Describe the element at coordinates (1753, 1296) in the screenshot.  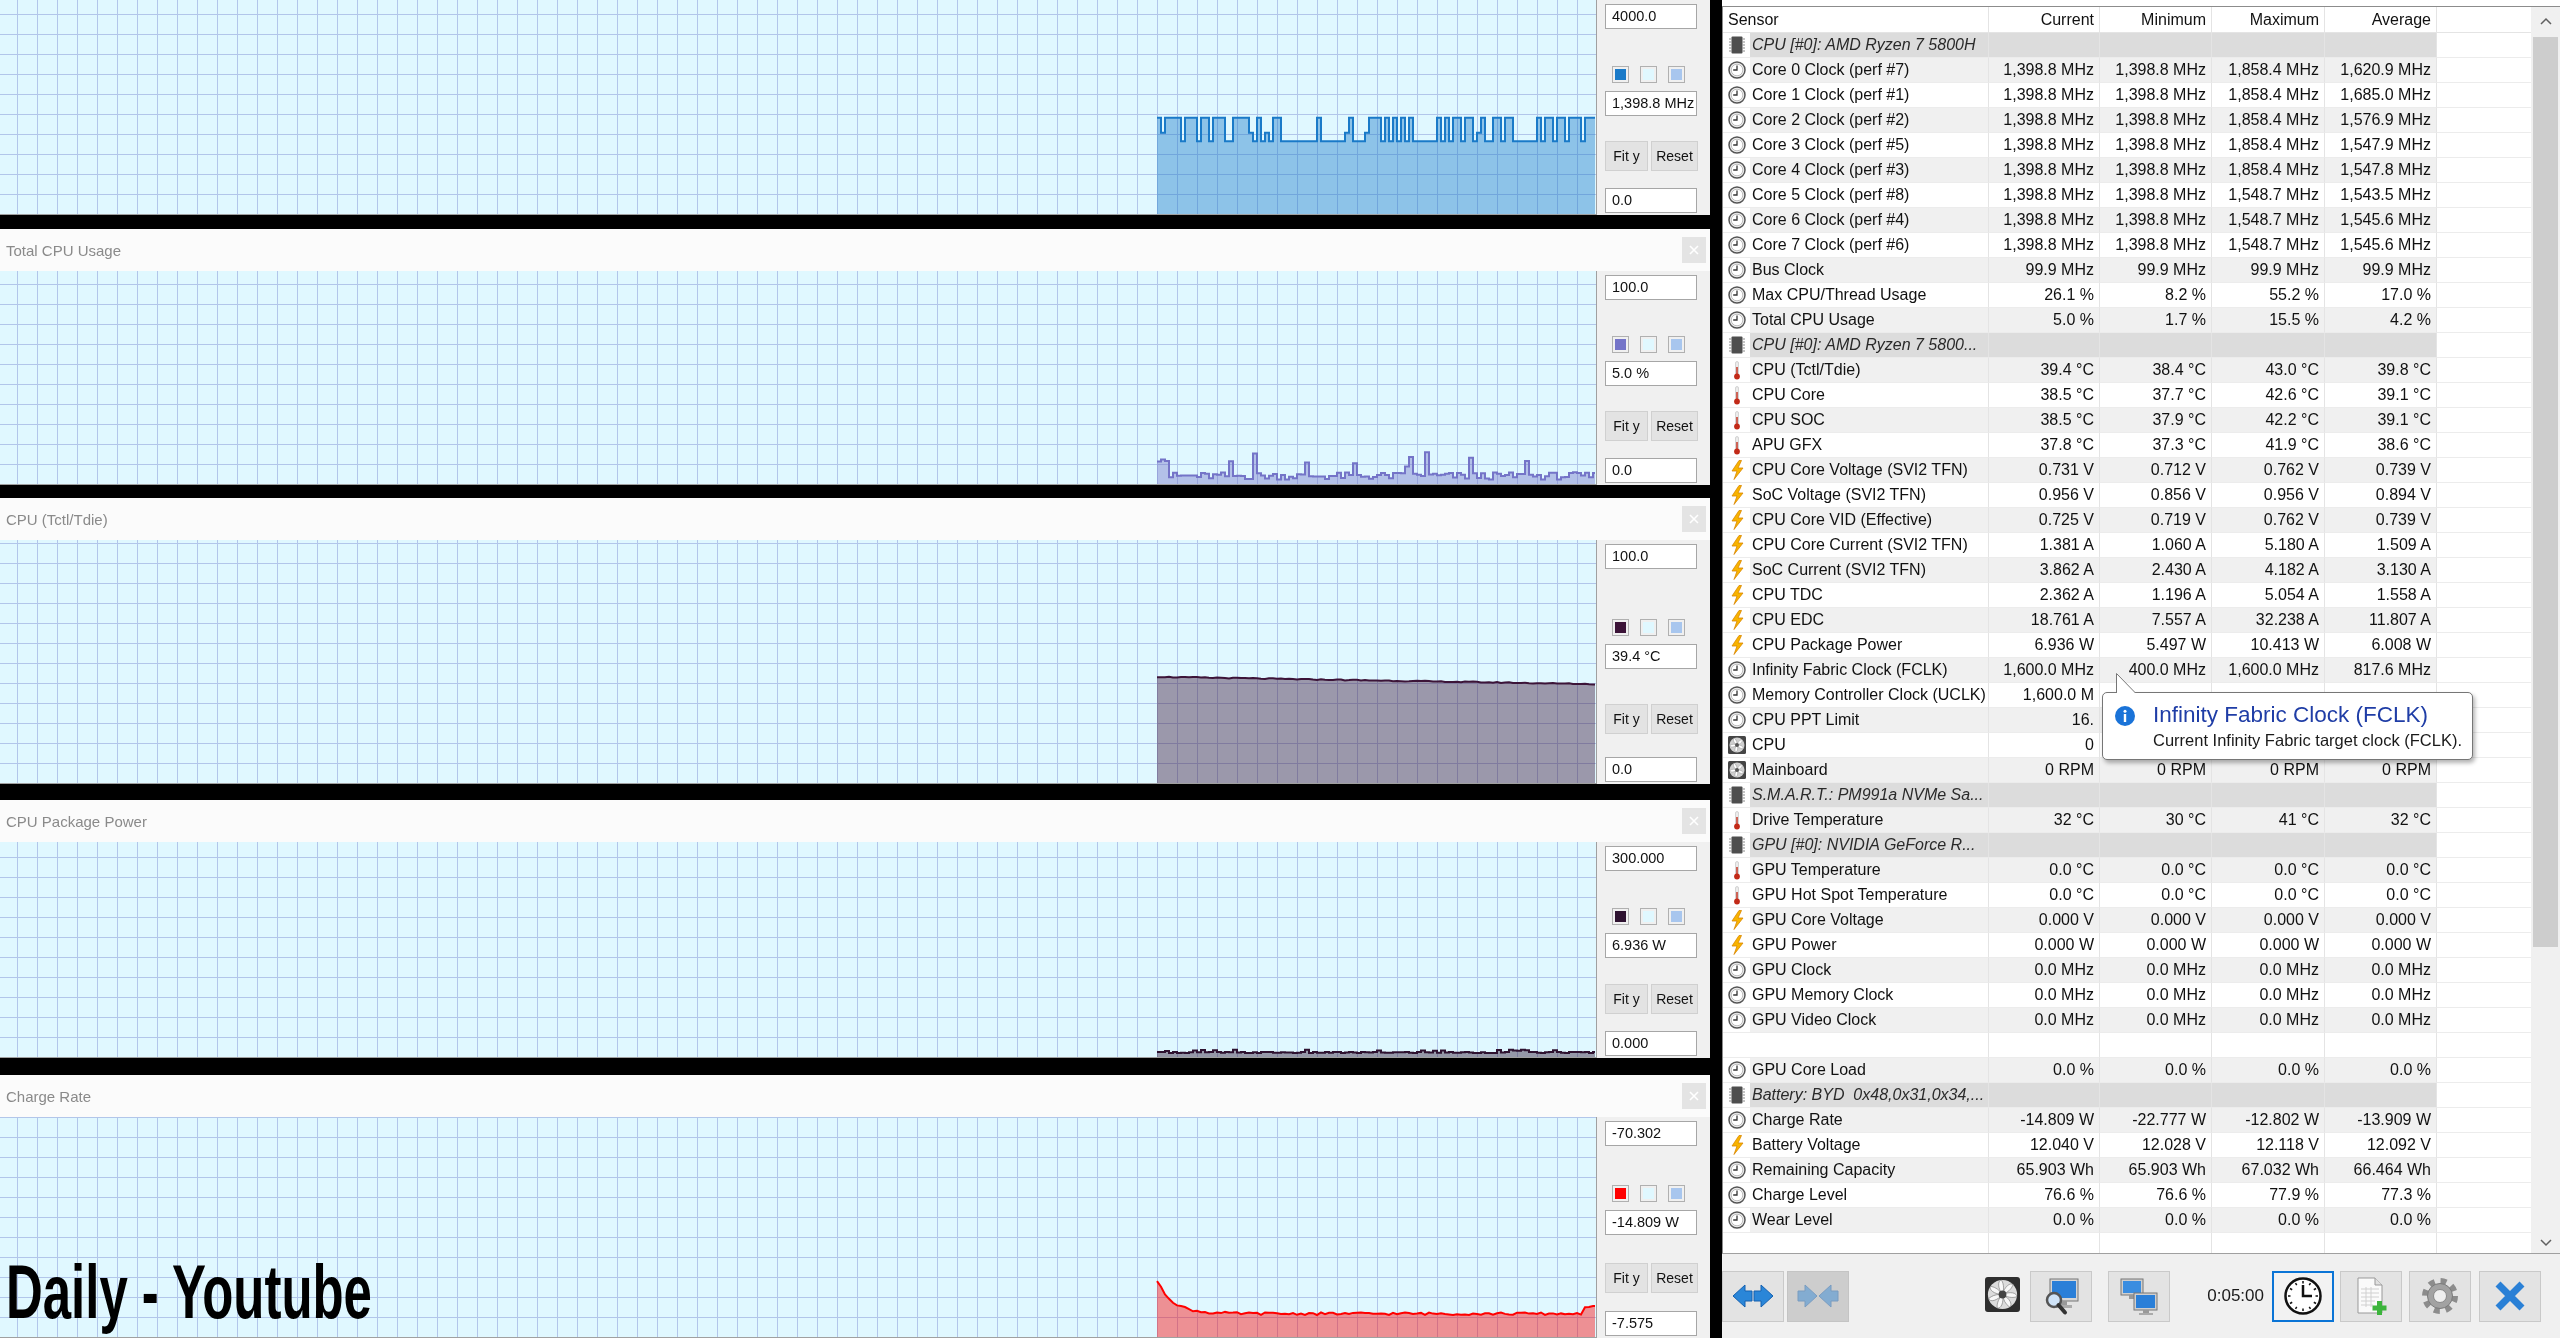
I see `expand-button` at that location.